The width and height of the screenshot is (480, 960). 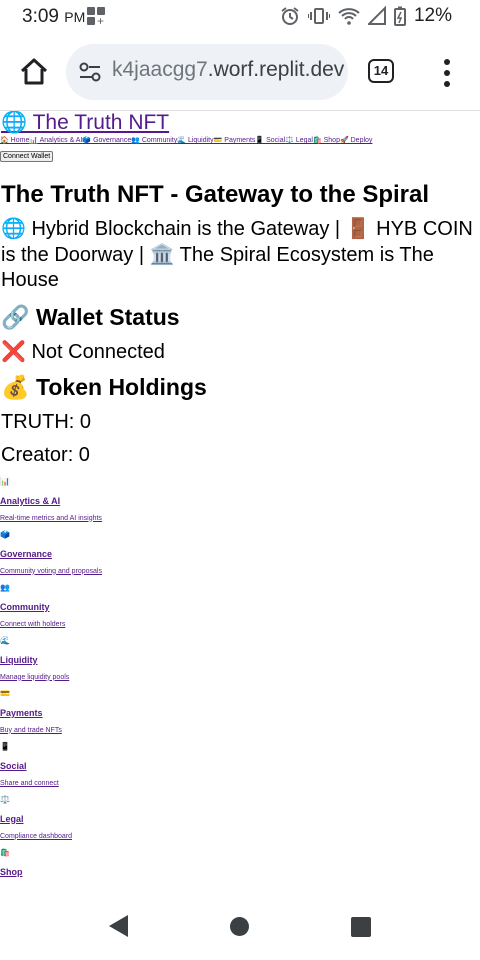 I want to click on feature-desc: Community voting and proposals, so click(x=240, y=571).